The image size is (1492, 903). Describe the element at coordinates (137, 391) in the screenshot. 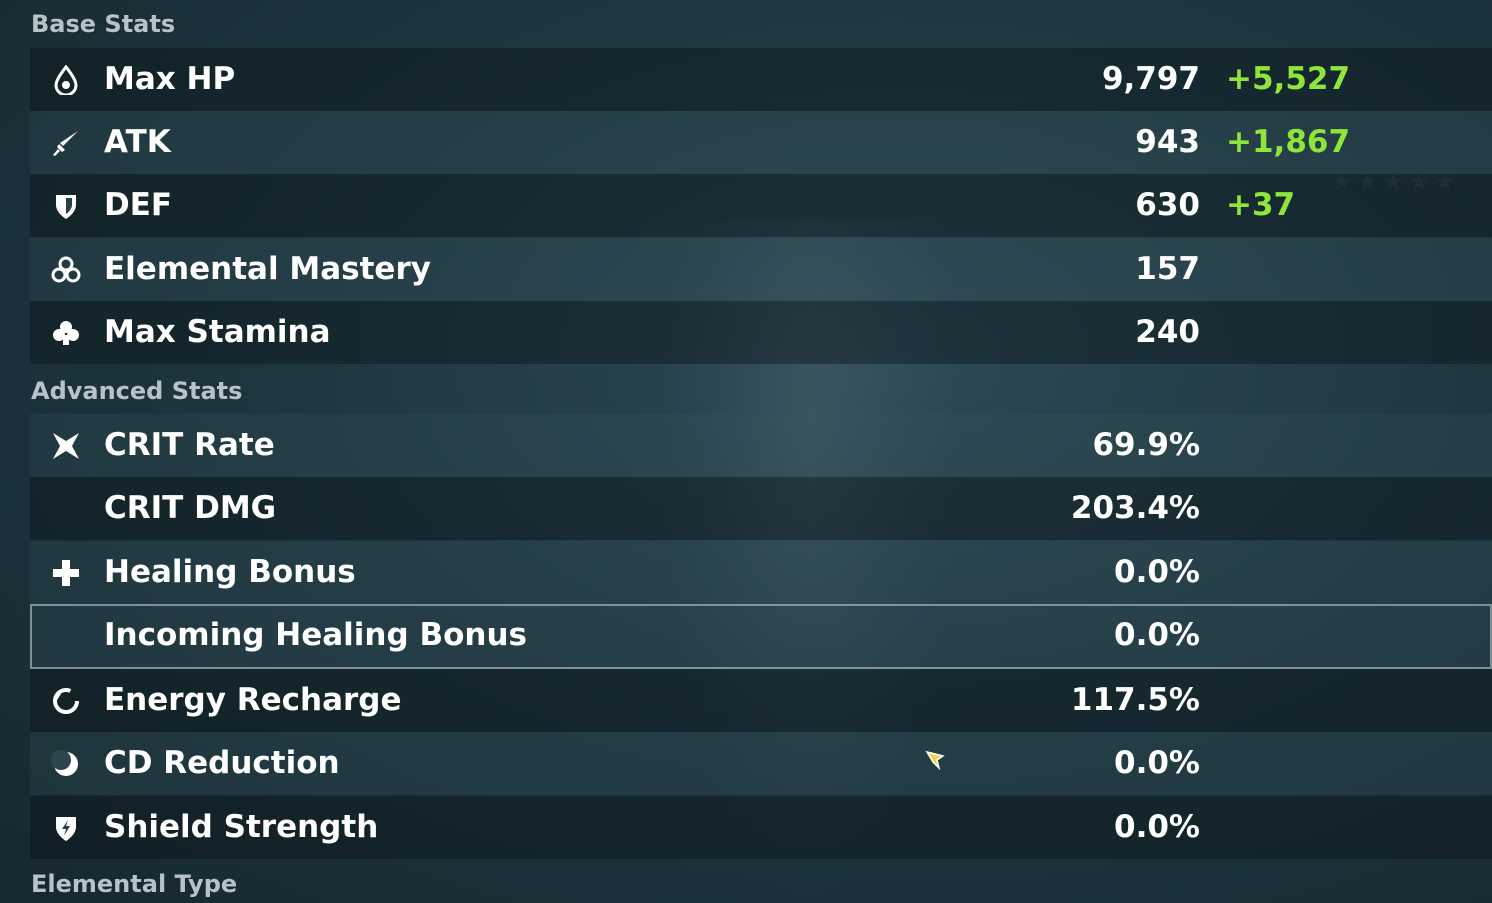

I see `section-title-advanced-stats: Advanced Stats` at that location.